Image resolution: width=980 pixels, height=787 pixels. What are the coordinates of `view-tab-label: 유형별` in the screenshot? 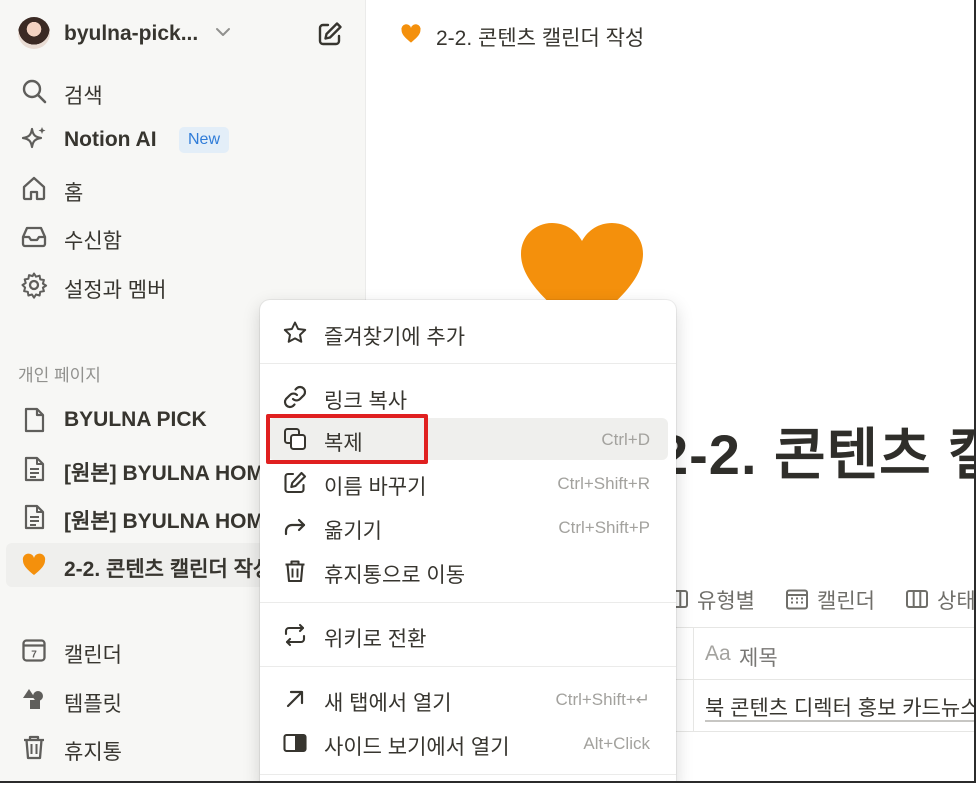 It's located at (726, 601).